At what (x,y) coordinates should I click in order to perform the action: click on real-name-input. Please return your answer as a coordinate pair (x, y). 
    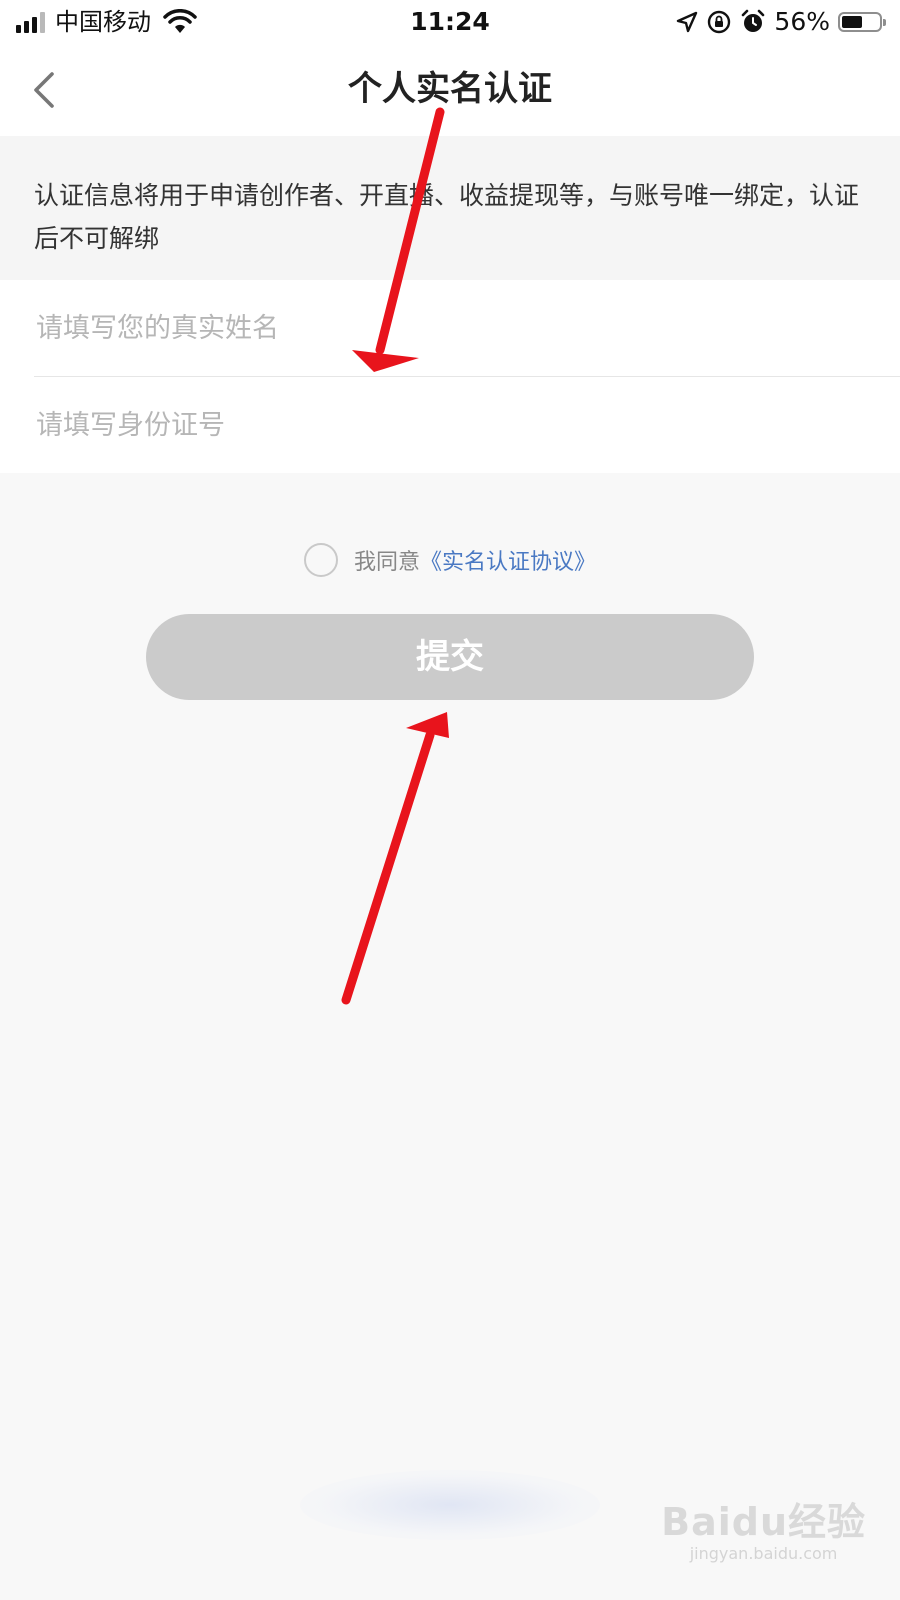
    Looking at the image, I should click on (446, 328).